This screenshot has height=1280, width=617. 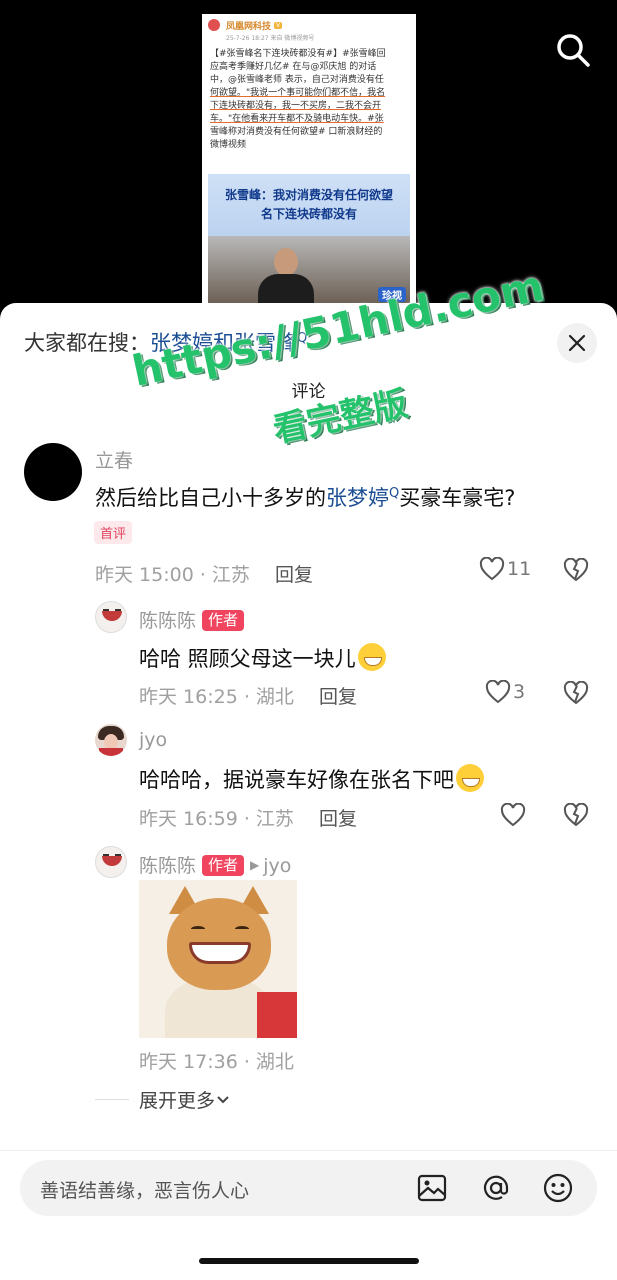 I want to click on post-video-thumbnail: 珍视, so click(x=309, y=271).